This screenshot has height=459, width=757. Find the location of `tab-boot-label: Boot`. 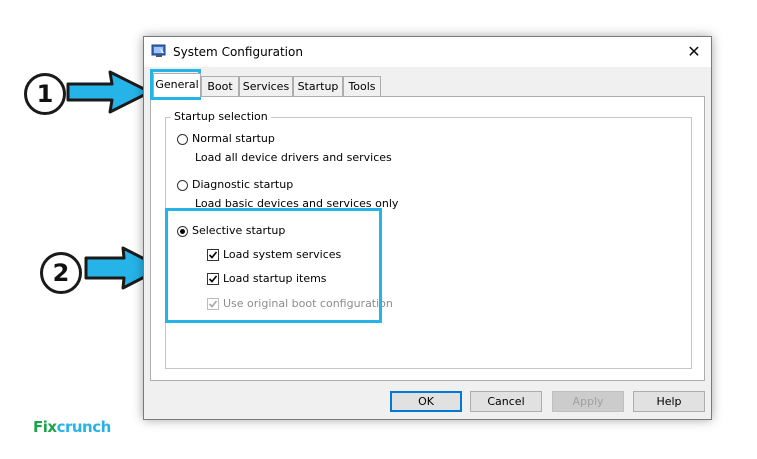

tab-boot-label: Boot is located at coordinates (220, 86).